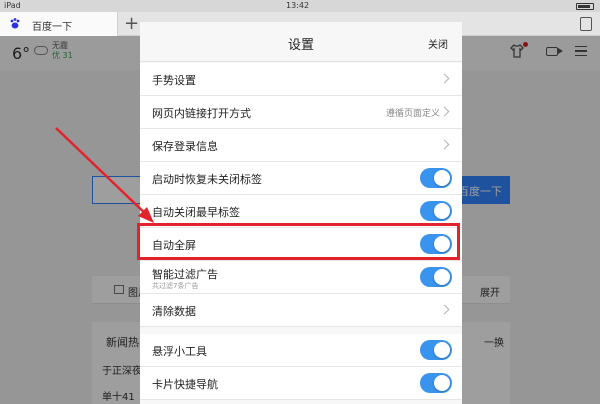 The image size is (600, 404). Describe the element at coordinates (438, 43) in the screenshot. I see `close-button: 关闭` at that location.